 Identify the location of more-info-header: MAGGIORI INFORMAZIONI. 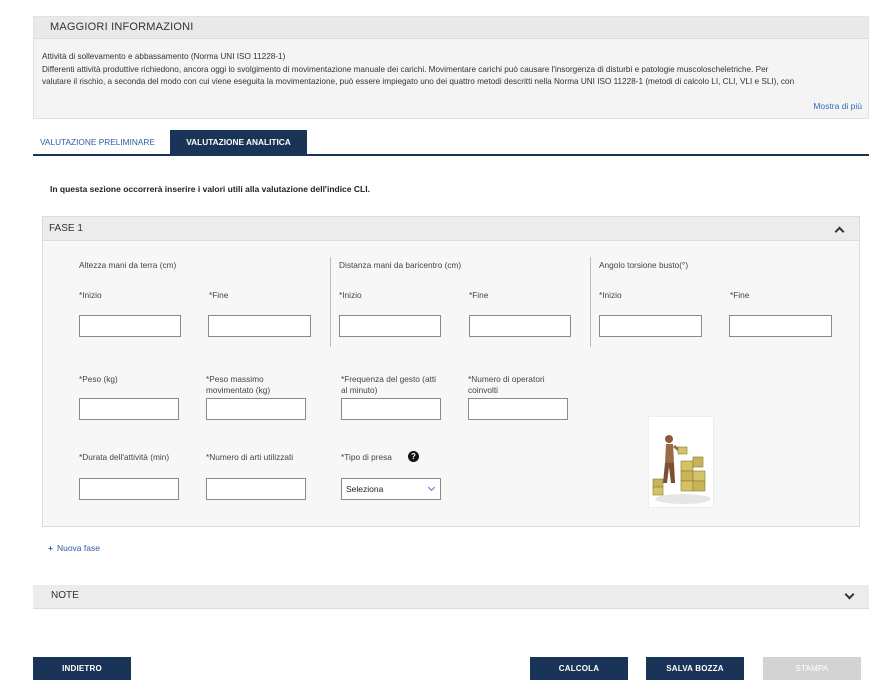
(451, 28).